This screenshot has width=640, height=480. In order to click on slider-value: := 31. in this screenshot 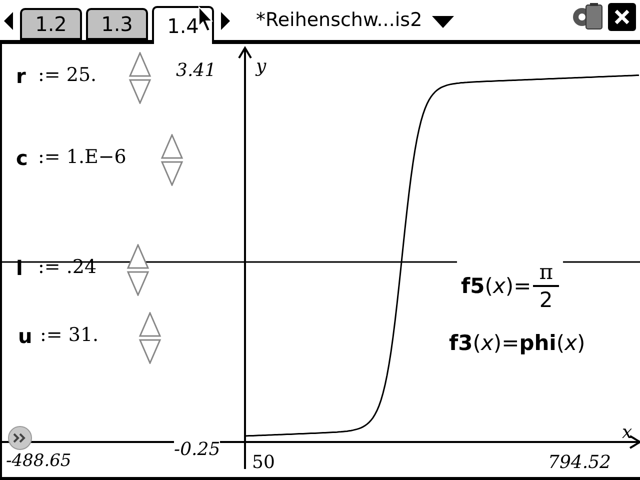, I will do `click(69, 335)`.